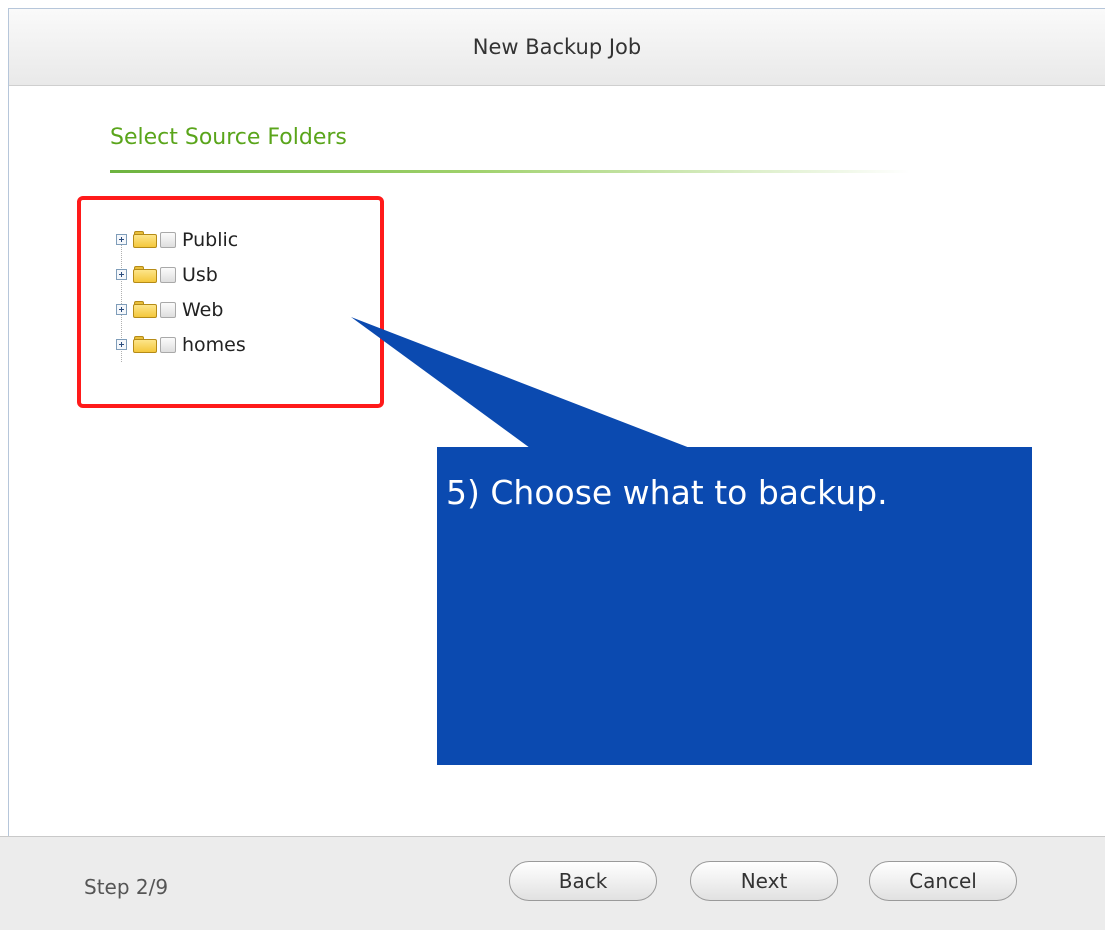  Describe the element at coordinates (943, 881) in the screenshot. I see `cancel-button: Cancel` at that location.